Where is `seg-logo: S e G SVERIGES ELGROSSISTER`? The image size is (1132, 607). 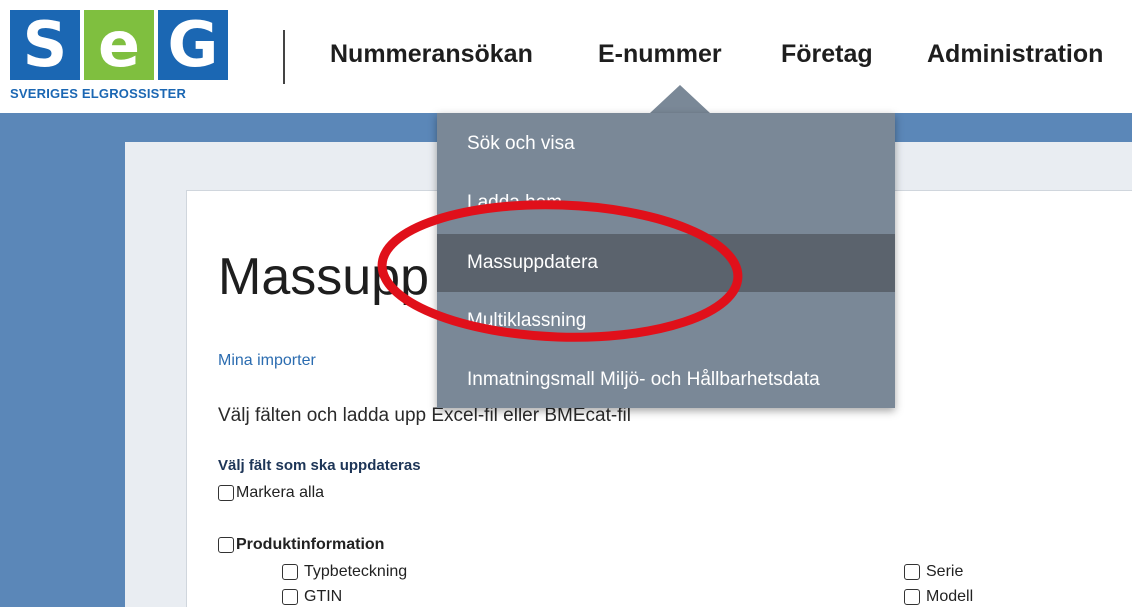 seg-logo: S e G SVERIGES ELGROSSISTER is located at coordinates (120, 57).